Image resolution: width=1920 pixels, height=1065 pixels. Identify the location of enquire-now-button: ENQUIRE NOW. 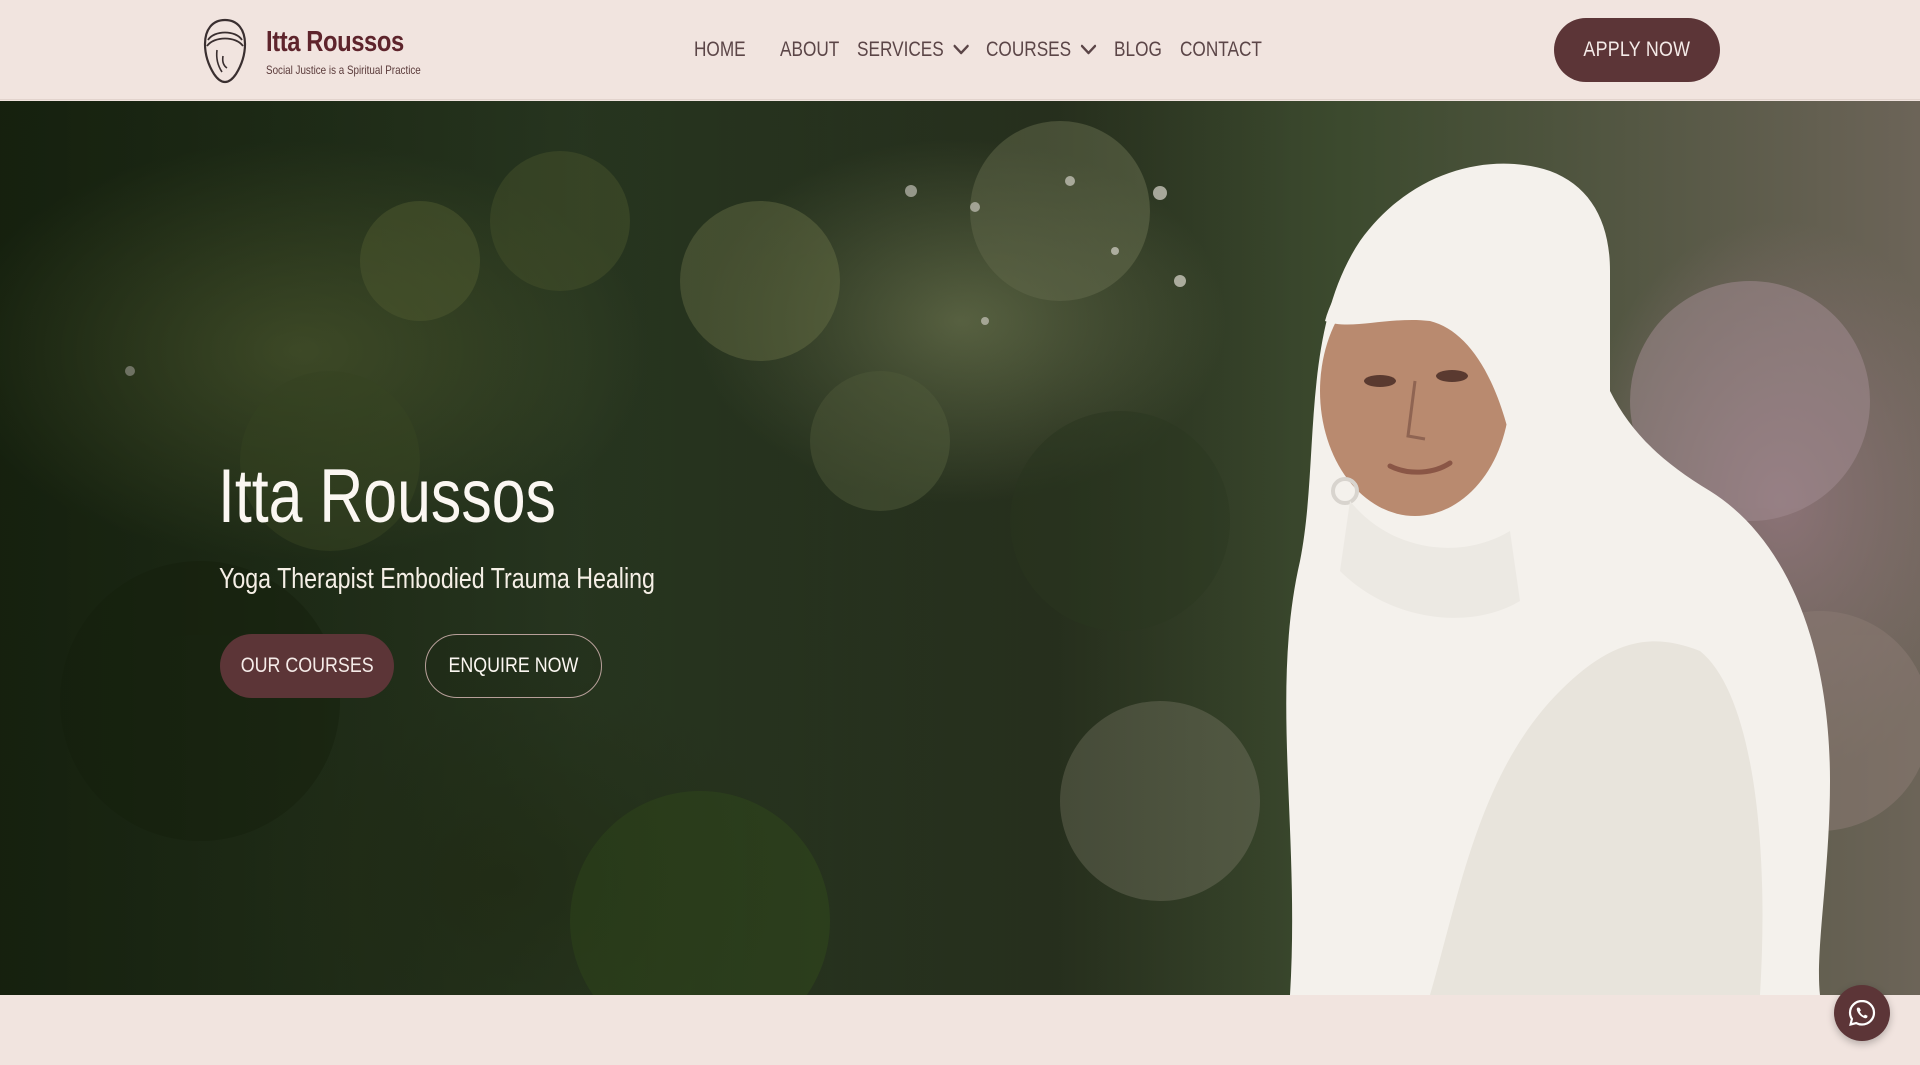
(513, 666).